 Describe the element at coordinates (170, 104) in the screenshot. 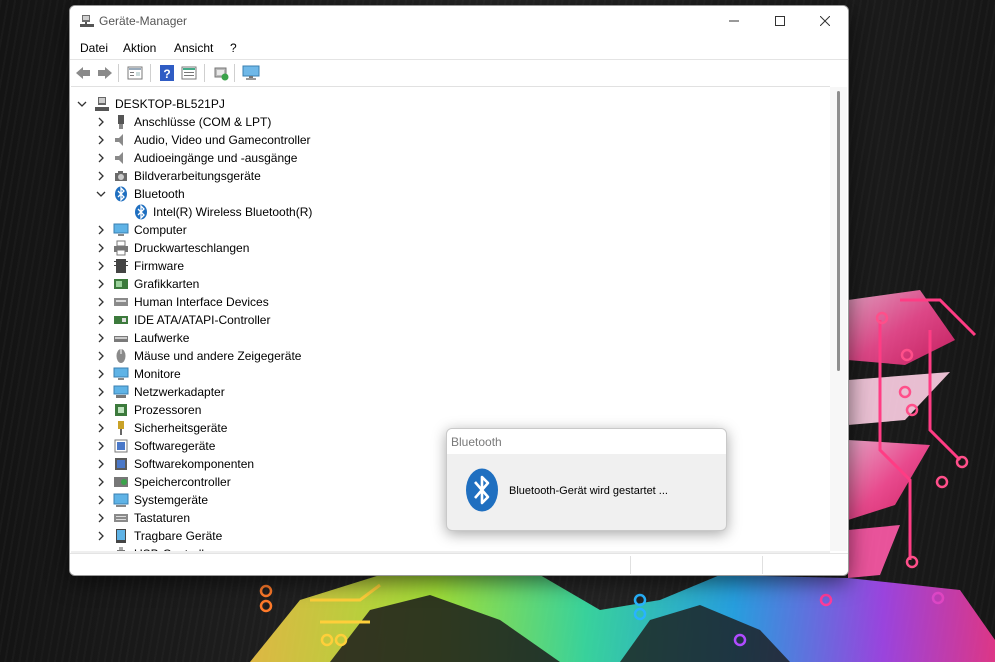

I see `tree-root-label: DESKTOP-BL521PJ` at that location.